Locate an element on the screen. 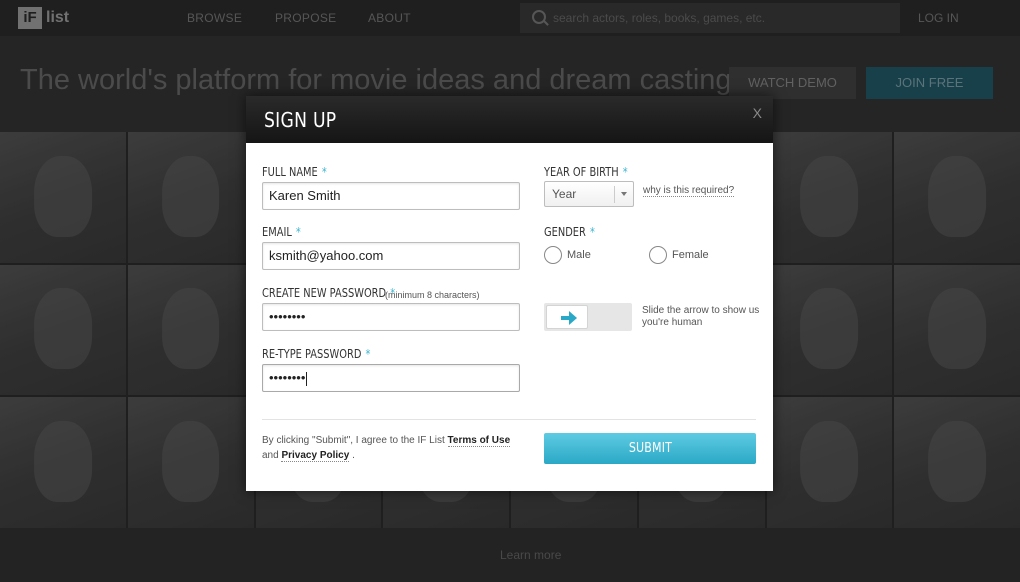  terms-suffix: . is located at coordinates (353, 455).